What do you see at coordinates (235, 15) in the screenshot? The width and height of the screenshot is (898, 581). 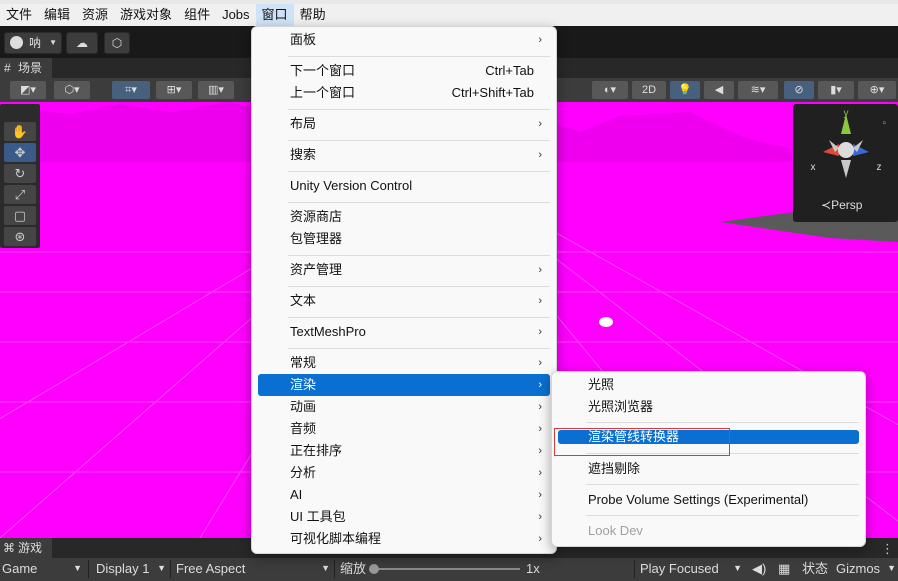 I see `menu-jobs: Jobs` at bounding box center [235, 15].